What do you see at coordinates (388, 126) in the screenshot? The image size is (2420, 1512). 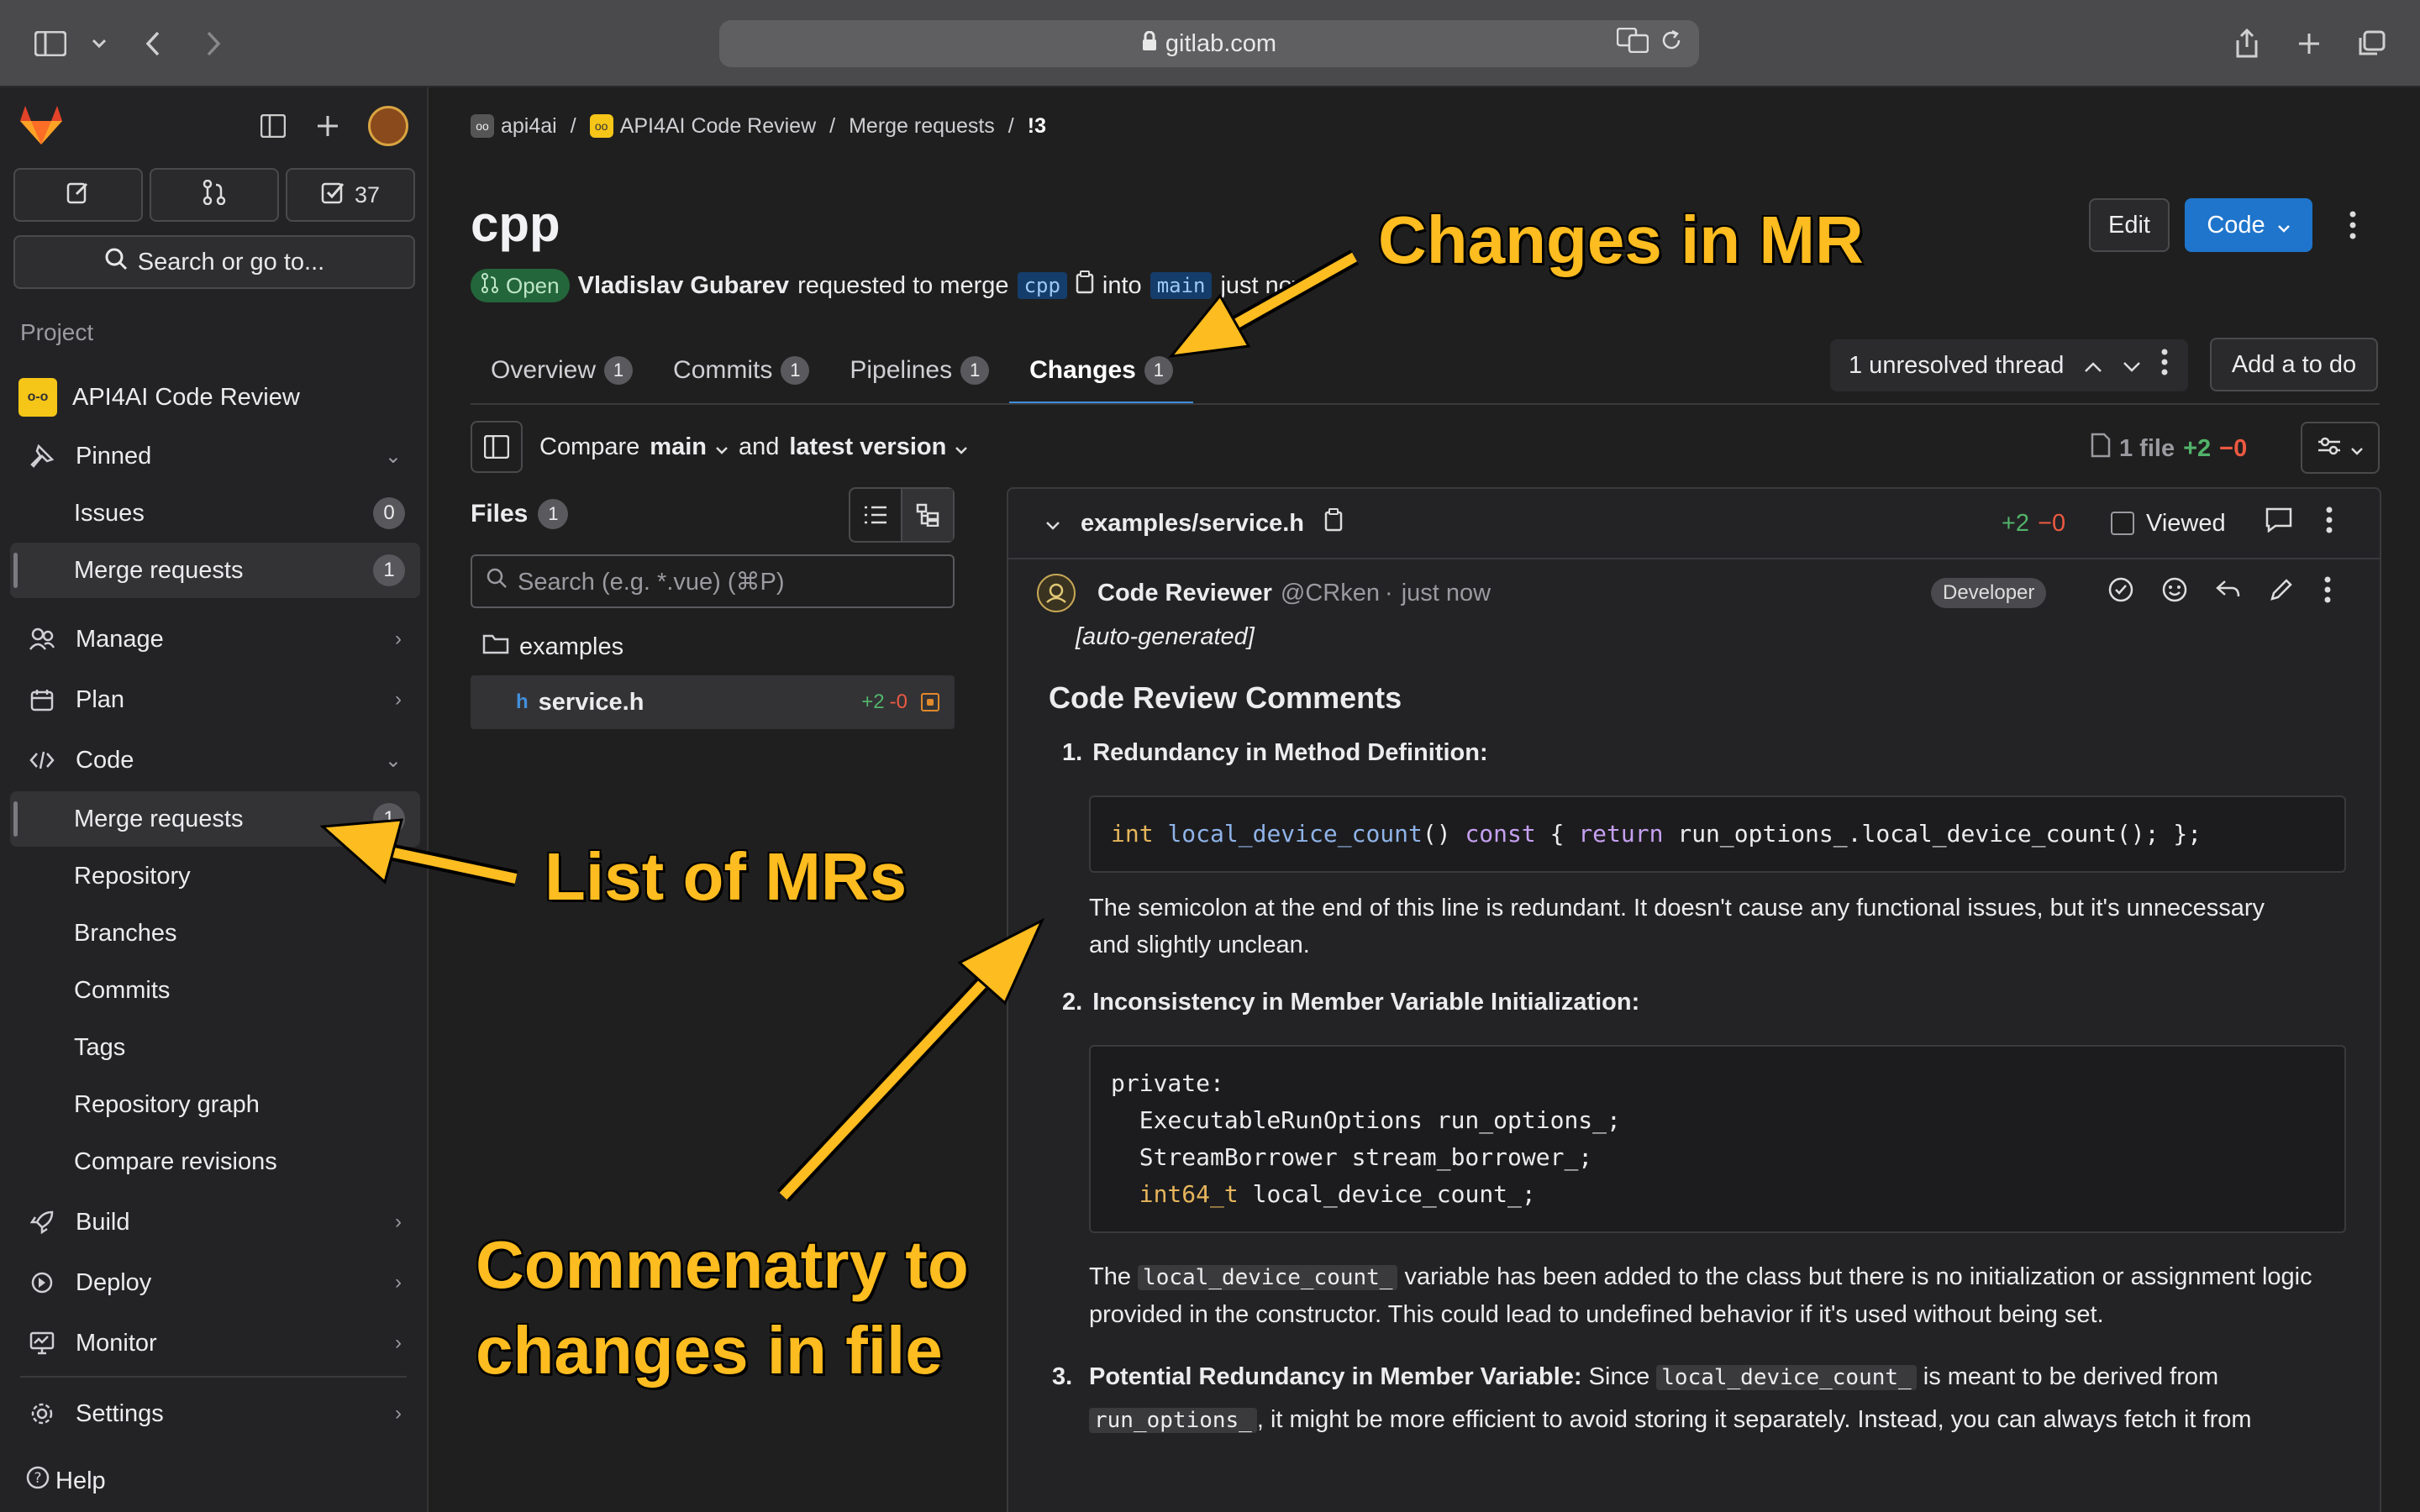 I see `user-avatar` at bounding box center [388, 126].